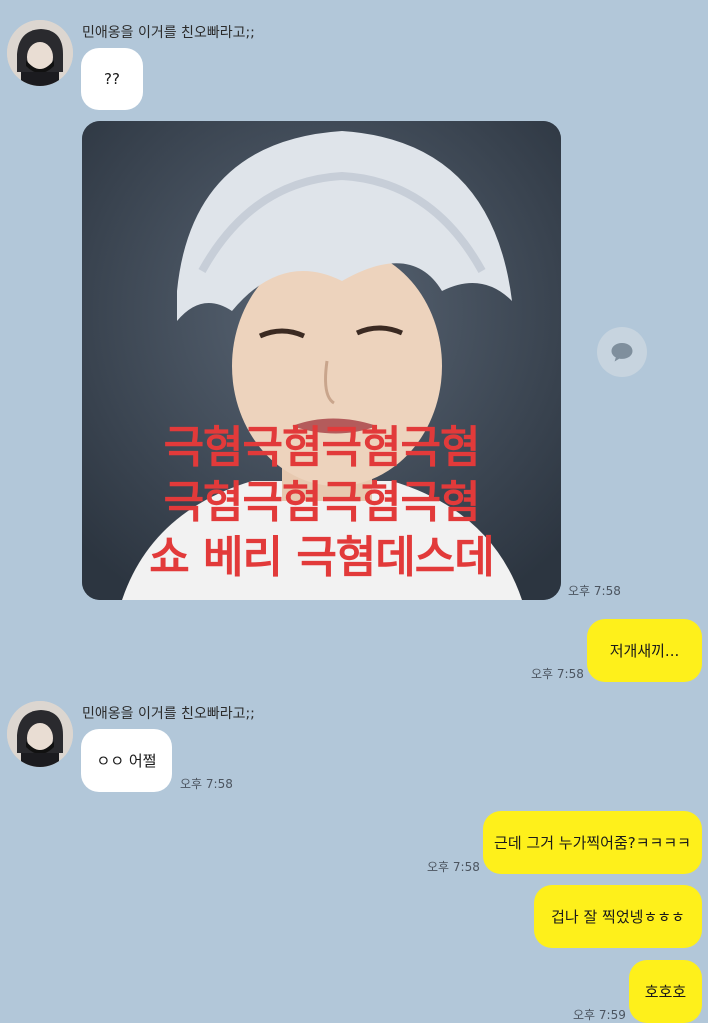 The height and width of the screenshot is (1023, 708). I want to click on message-bubble: 호호호, so click(665, 991).